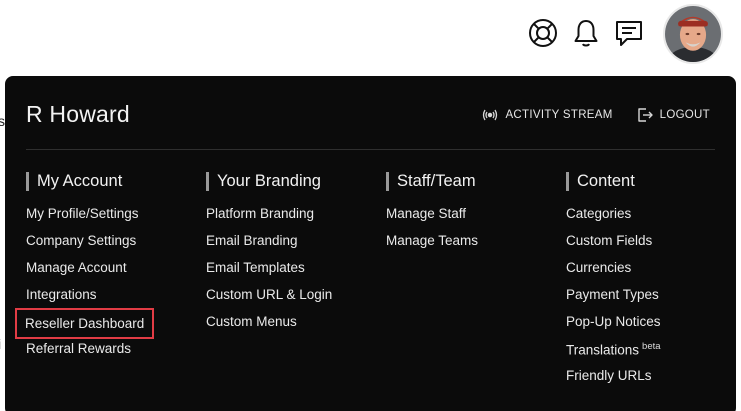  I want to click on activity-stream-link: ACTIVITY STREAM, so click(547, 115).